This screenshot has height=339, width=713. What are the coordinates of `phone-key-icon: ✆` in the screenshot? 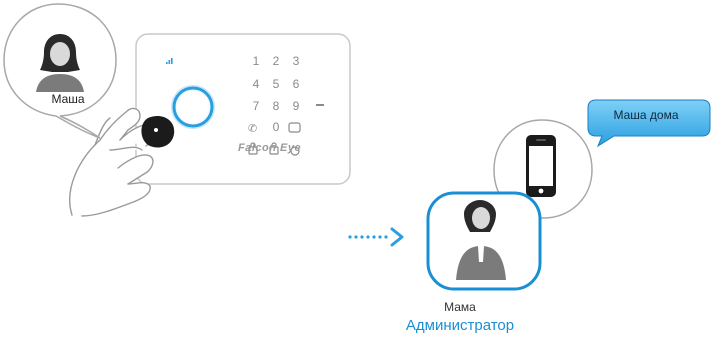 It's located at (252, 128).